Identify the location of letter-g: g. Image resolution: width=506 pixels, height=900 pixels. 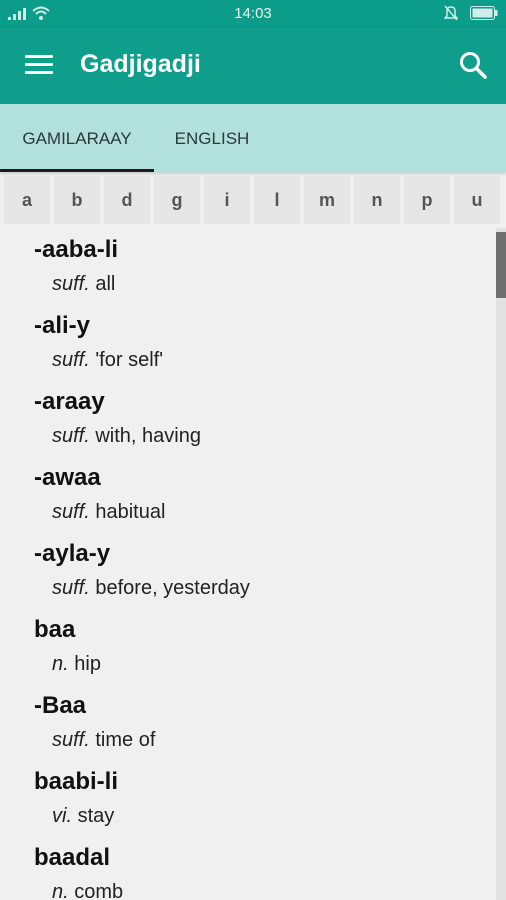
(177, 200).